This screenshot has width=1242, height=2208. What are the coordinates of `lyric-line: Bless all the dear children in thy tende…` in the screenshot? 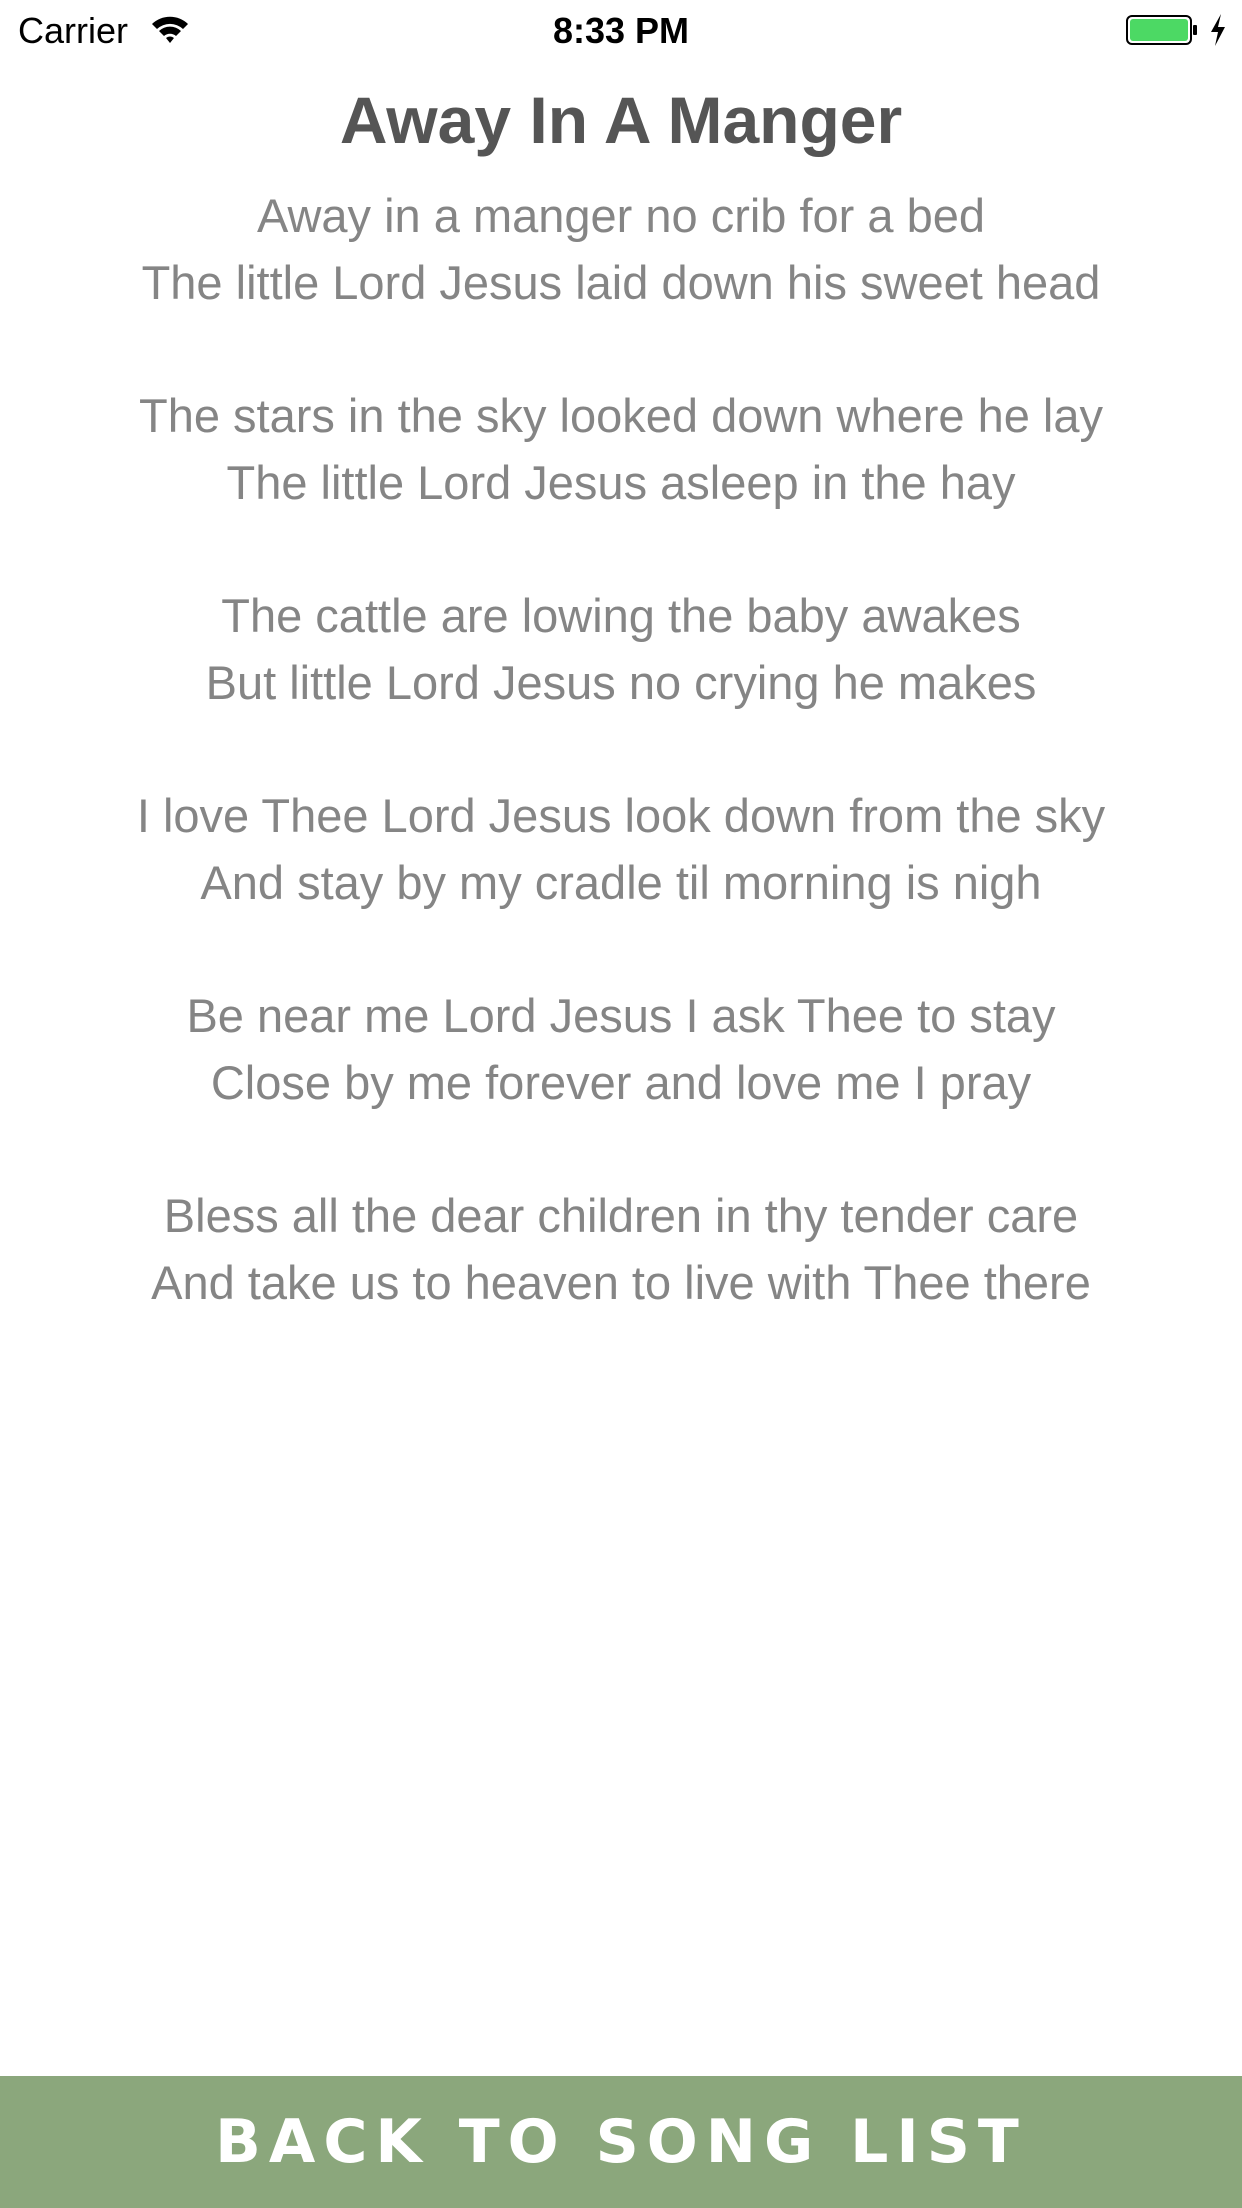 It's located at (621, 1215).